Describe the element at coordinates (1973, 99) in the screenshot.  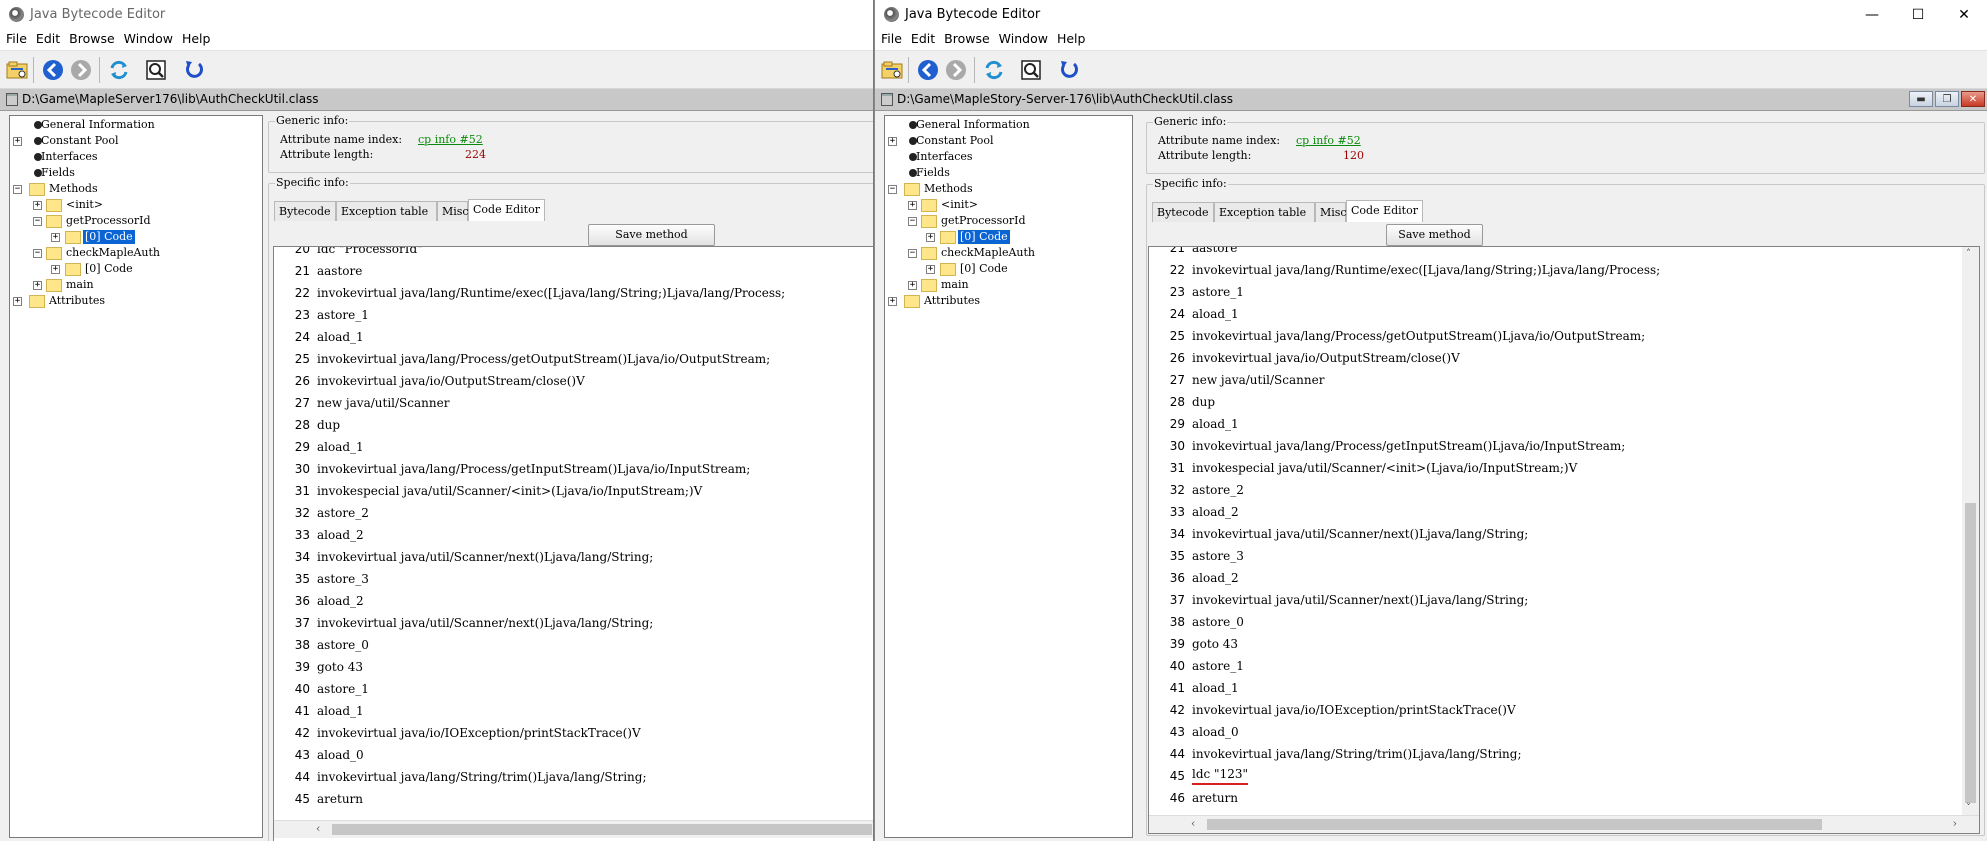
I see `frame-close-icon: ✕` at that location.